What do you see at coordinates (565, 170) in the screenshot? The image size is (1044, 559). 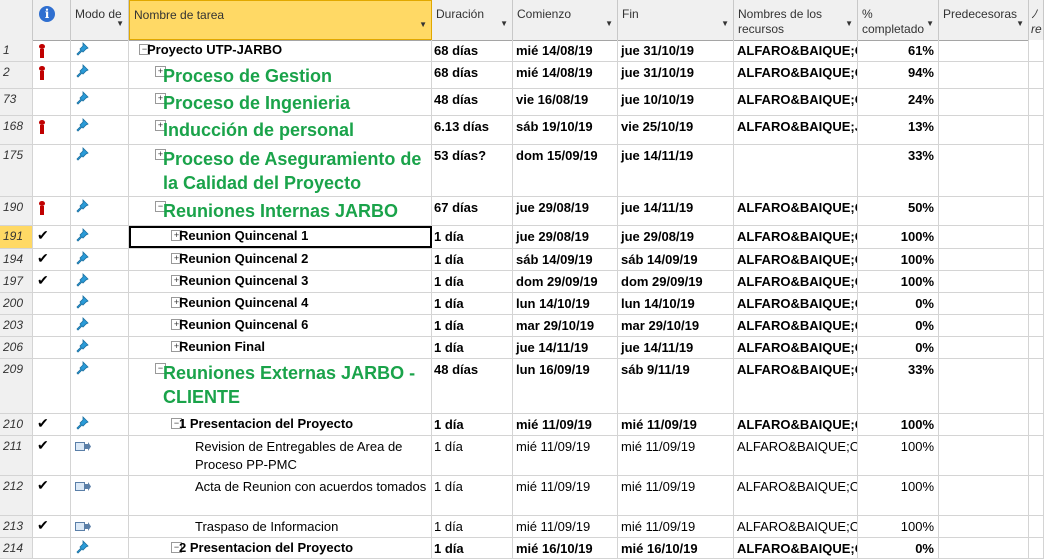 I see `start-date: dom 15/09/19` at bounding box center [565, 170].